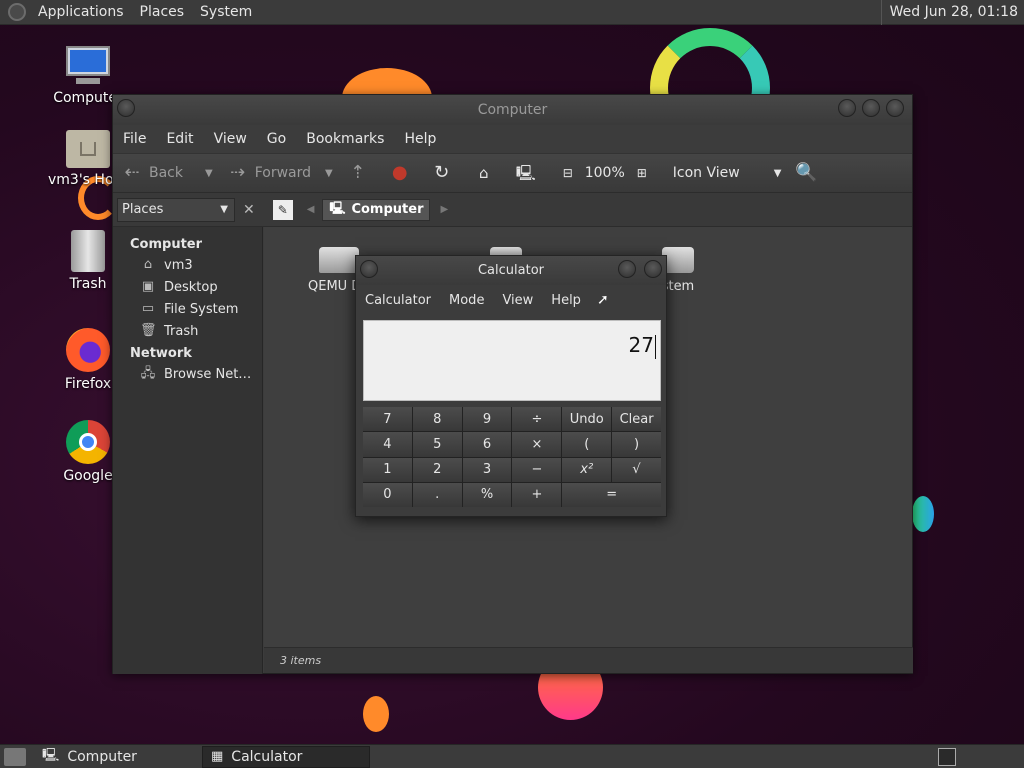 The width and height of the screenshot is (1024, 768). I want to click on file-manager-titlebar: Computer, so click(512, 110).